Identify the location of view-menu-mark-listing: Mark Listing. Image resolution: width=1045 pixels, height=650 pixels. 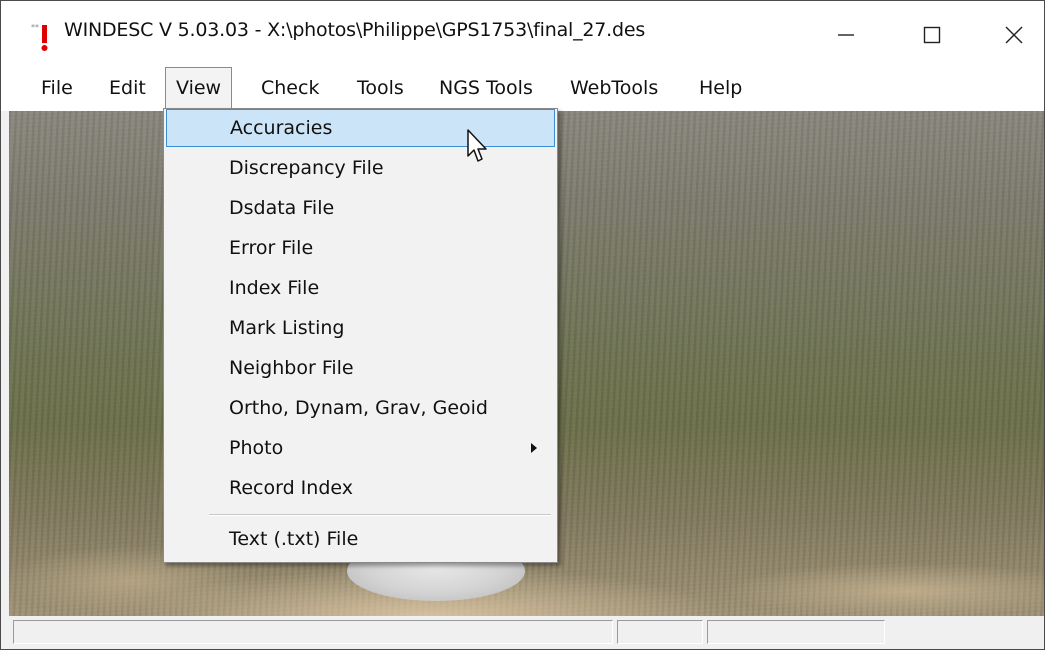
(360, 328).